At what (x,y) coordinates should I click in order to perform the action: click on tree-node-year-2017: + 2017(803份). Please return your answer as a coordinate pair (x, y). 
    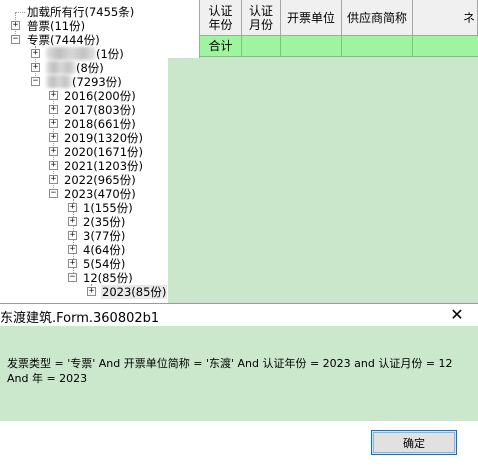
    Looking at the image, I should click on (84, 110).